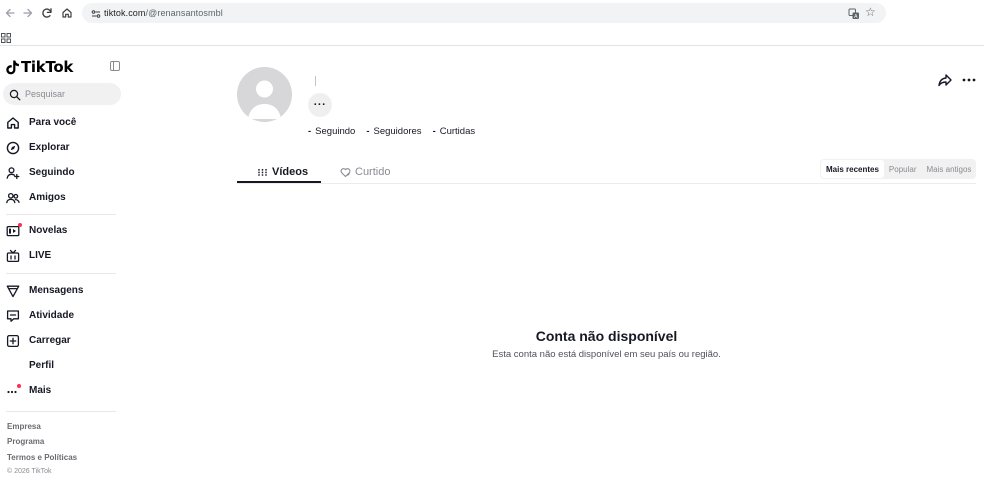 Image resolution: width=984 pixels, height=504 pixels. Describe the element at coordinates (320, 105) in the screenshot. I see `profile-more-button: ···` at that location.